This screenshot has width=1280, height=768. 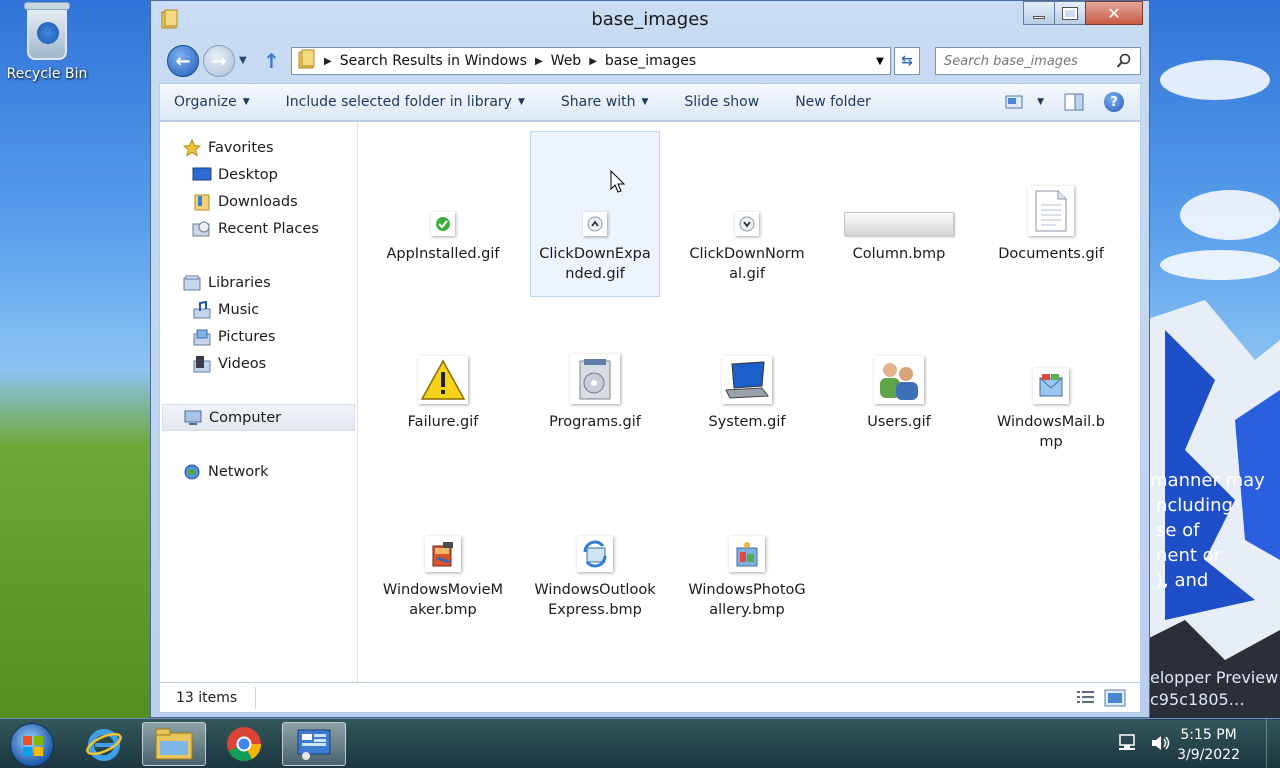 I want to click on file-name: WindowsMovieMaker.bmp, so click(x=443, y=600).